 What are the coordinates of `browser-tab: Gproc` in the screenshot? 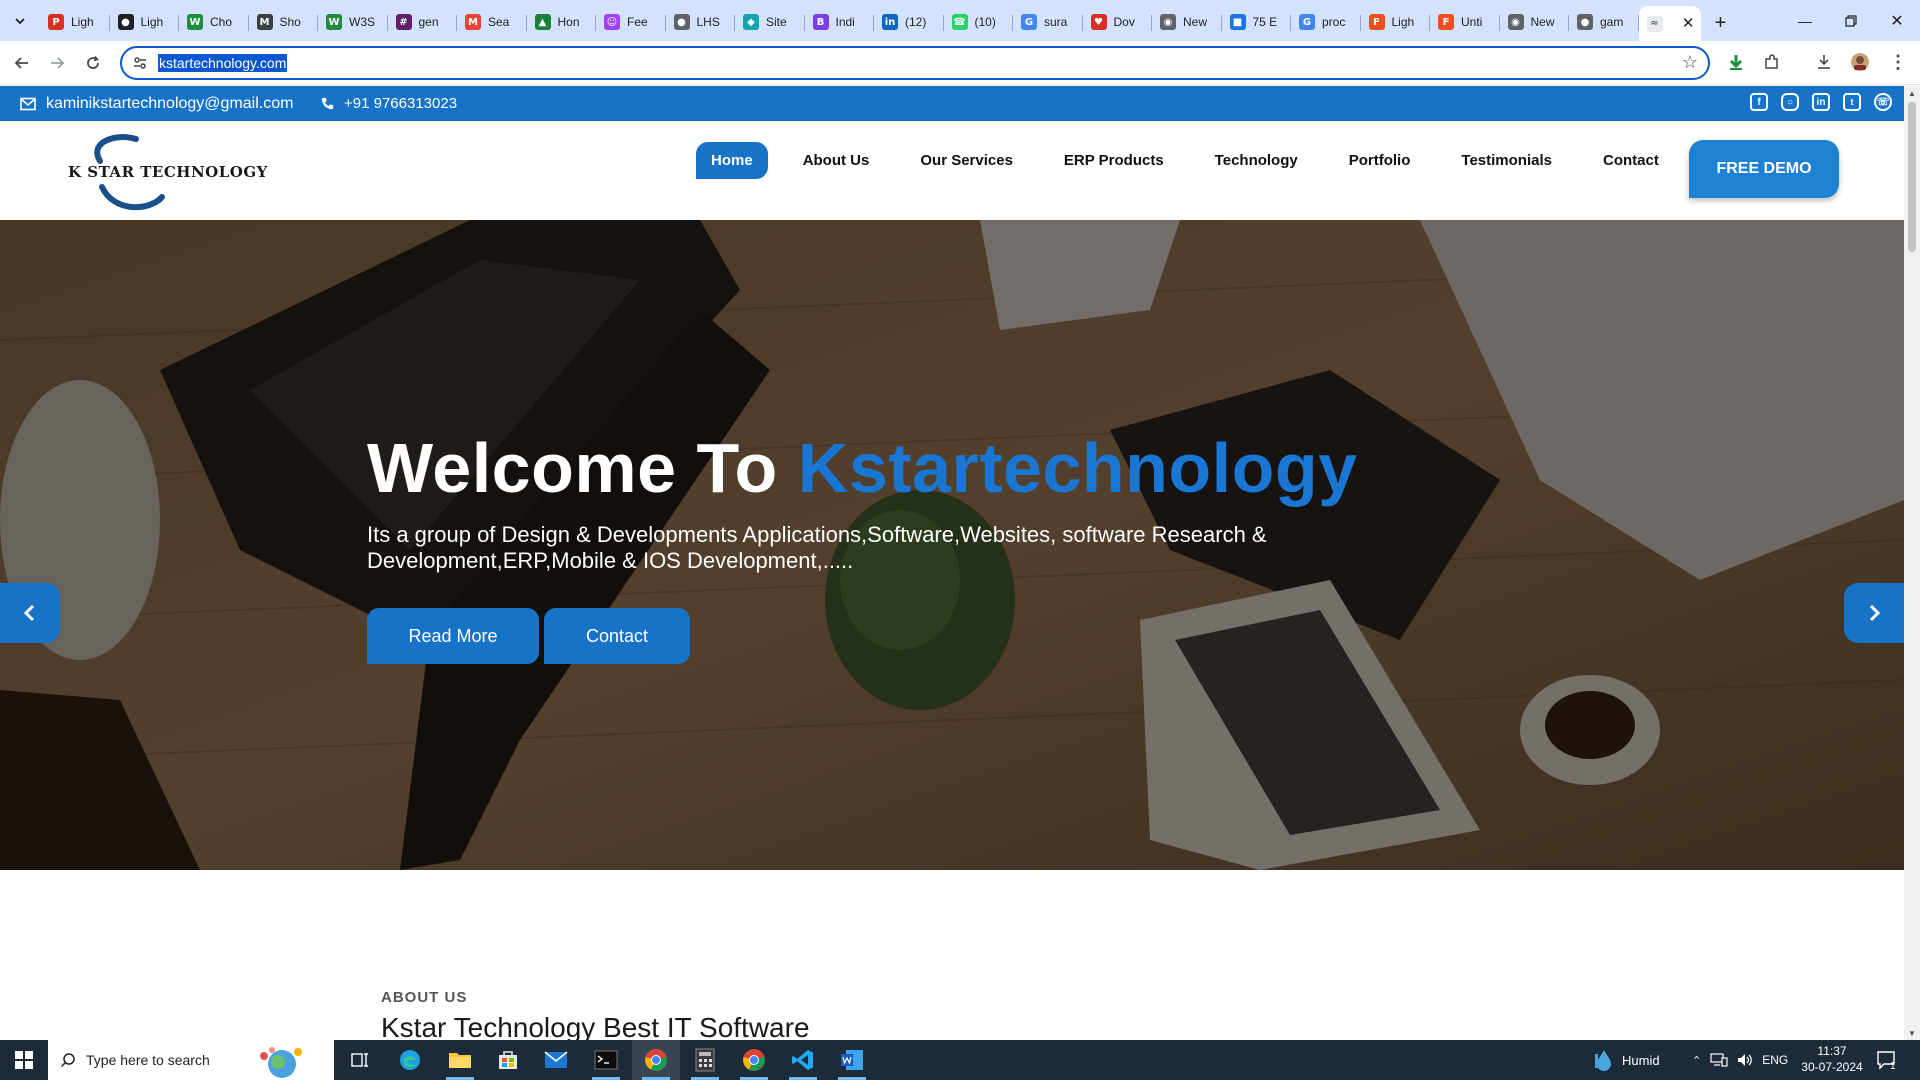 It's located at (1326, 22).